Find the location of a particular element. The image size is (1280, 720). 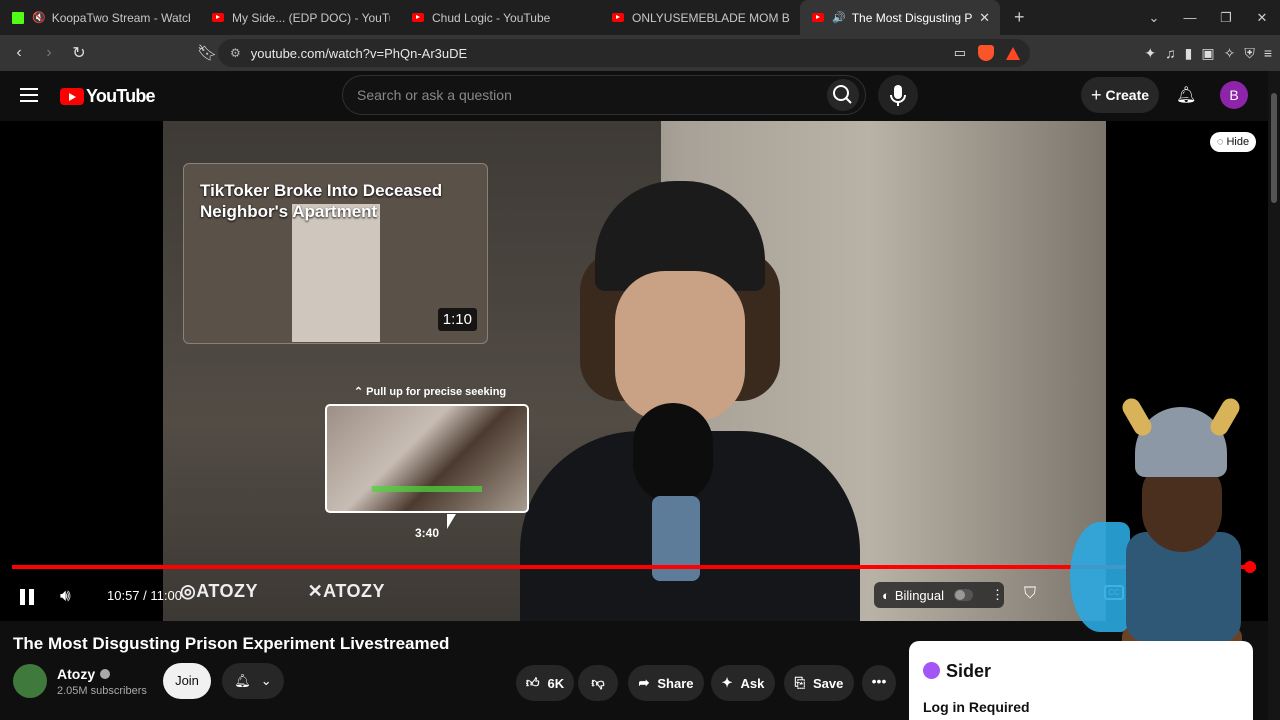

share-button: ➦ Share is located at coordinates (666, 683).